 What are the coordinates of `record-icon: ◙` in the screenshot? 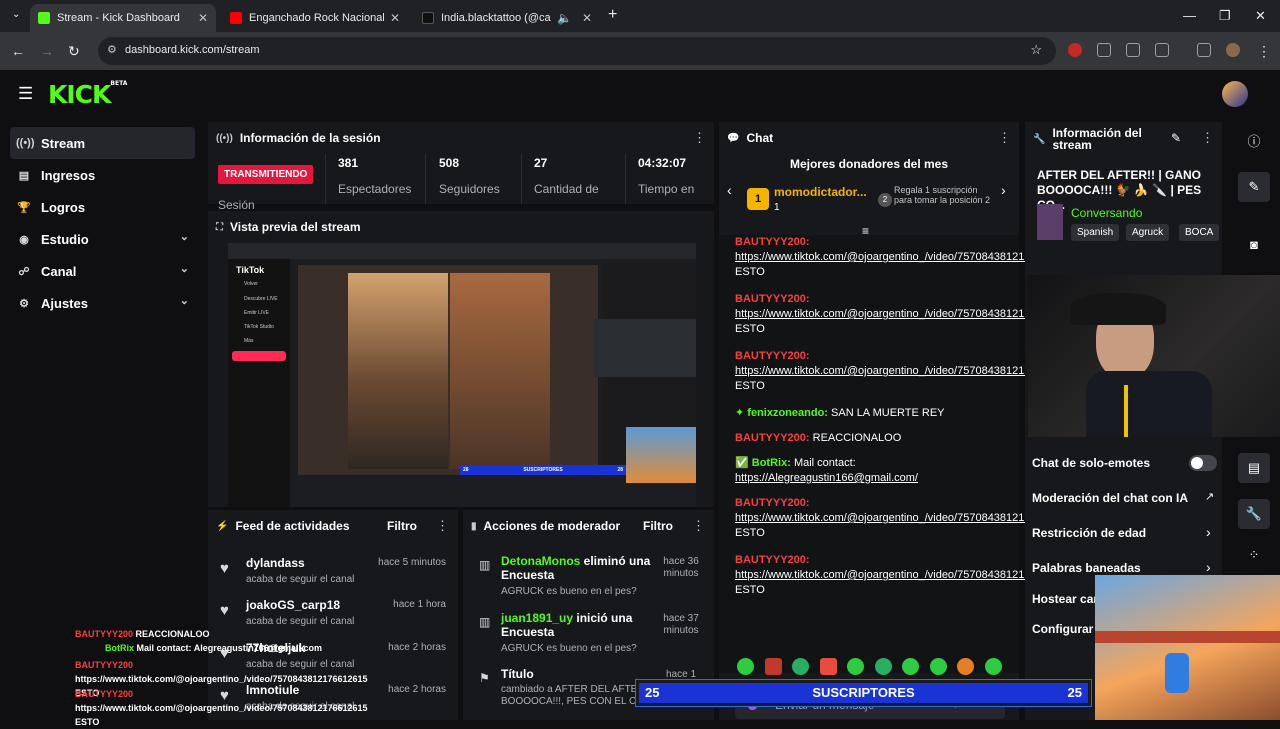 It's located at (1254, 245).